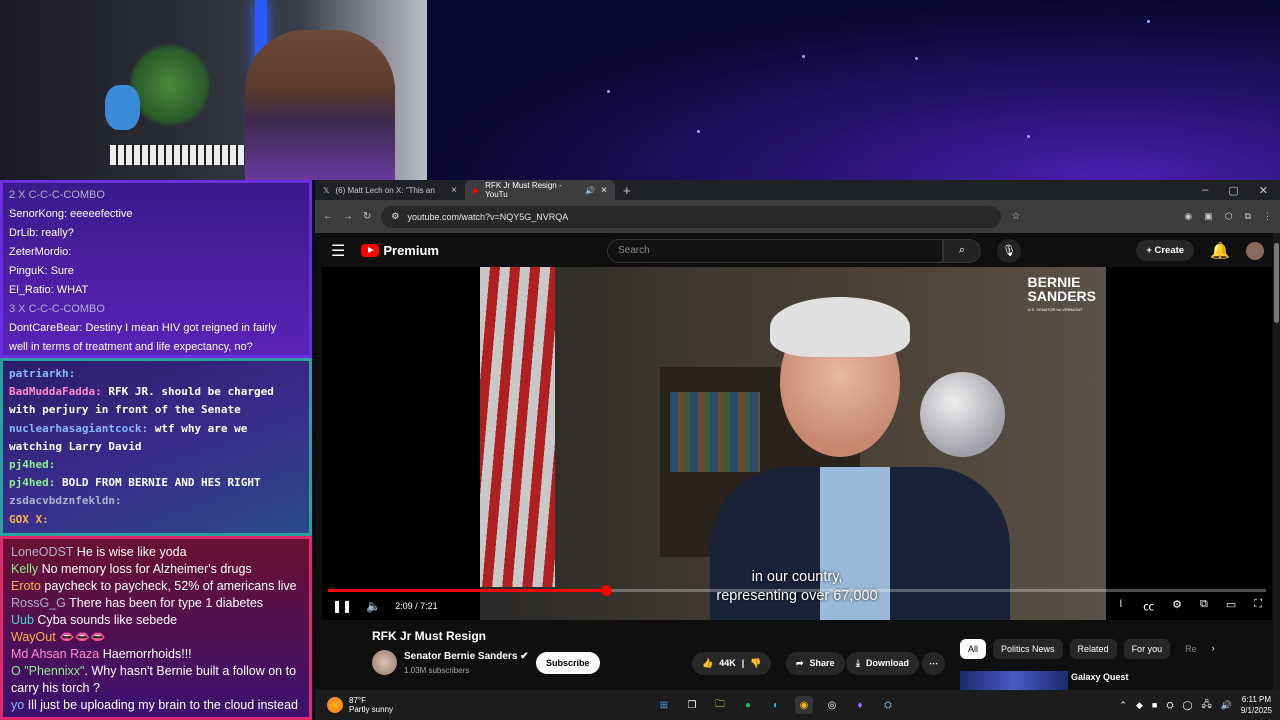 This screenshot has height=720, width=1280. What do you see at coordinates (400, 250) in the screenshot?
I see `youtube-logo: Premium` at bounding box center [400, 250].